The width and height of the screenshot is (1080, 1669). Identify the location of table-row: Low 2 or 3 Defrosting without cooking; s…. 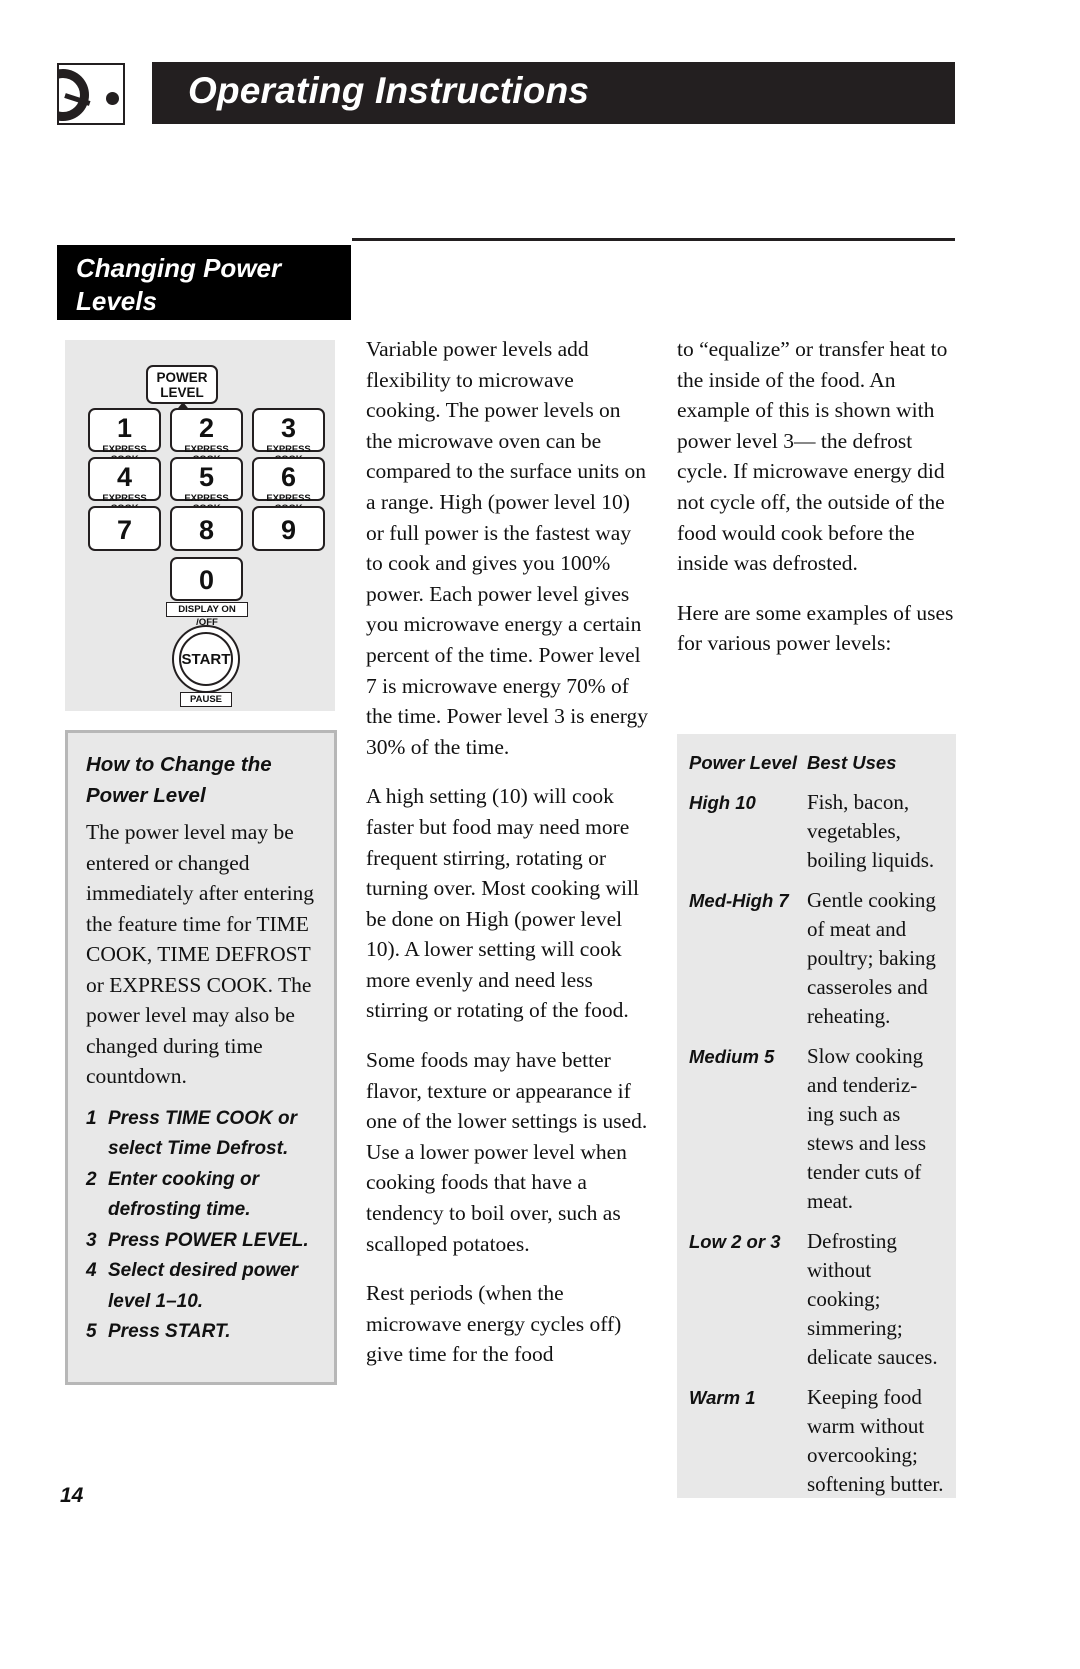
(816, 1299).